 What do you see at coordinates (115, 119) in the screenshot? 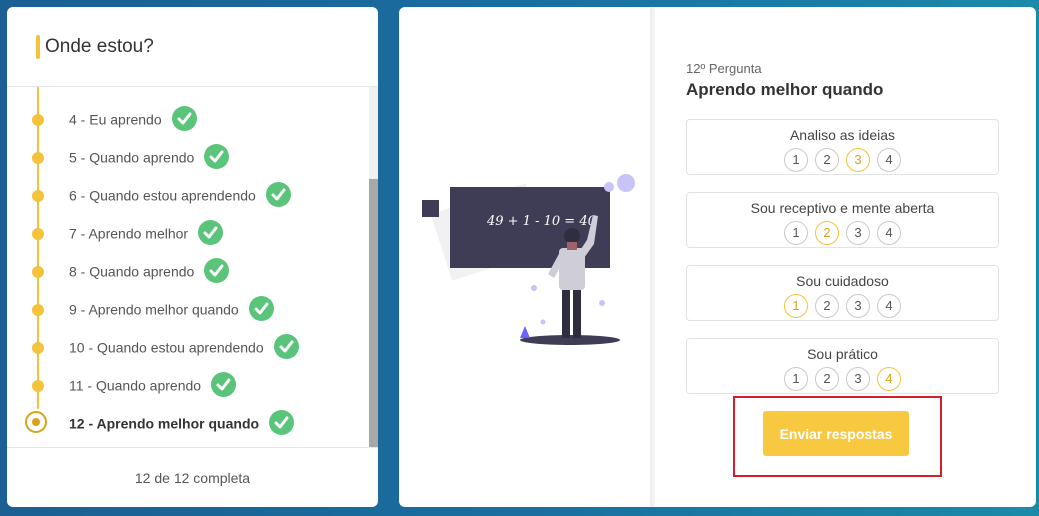
I see `step-label-text: 4 - Eu aprendo` at bounding box center [115, 119].